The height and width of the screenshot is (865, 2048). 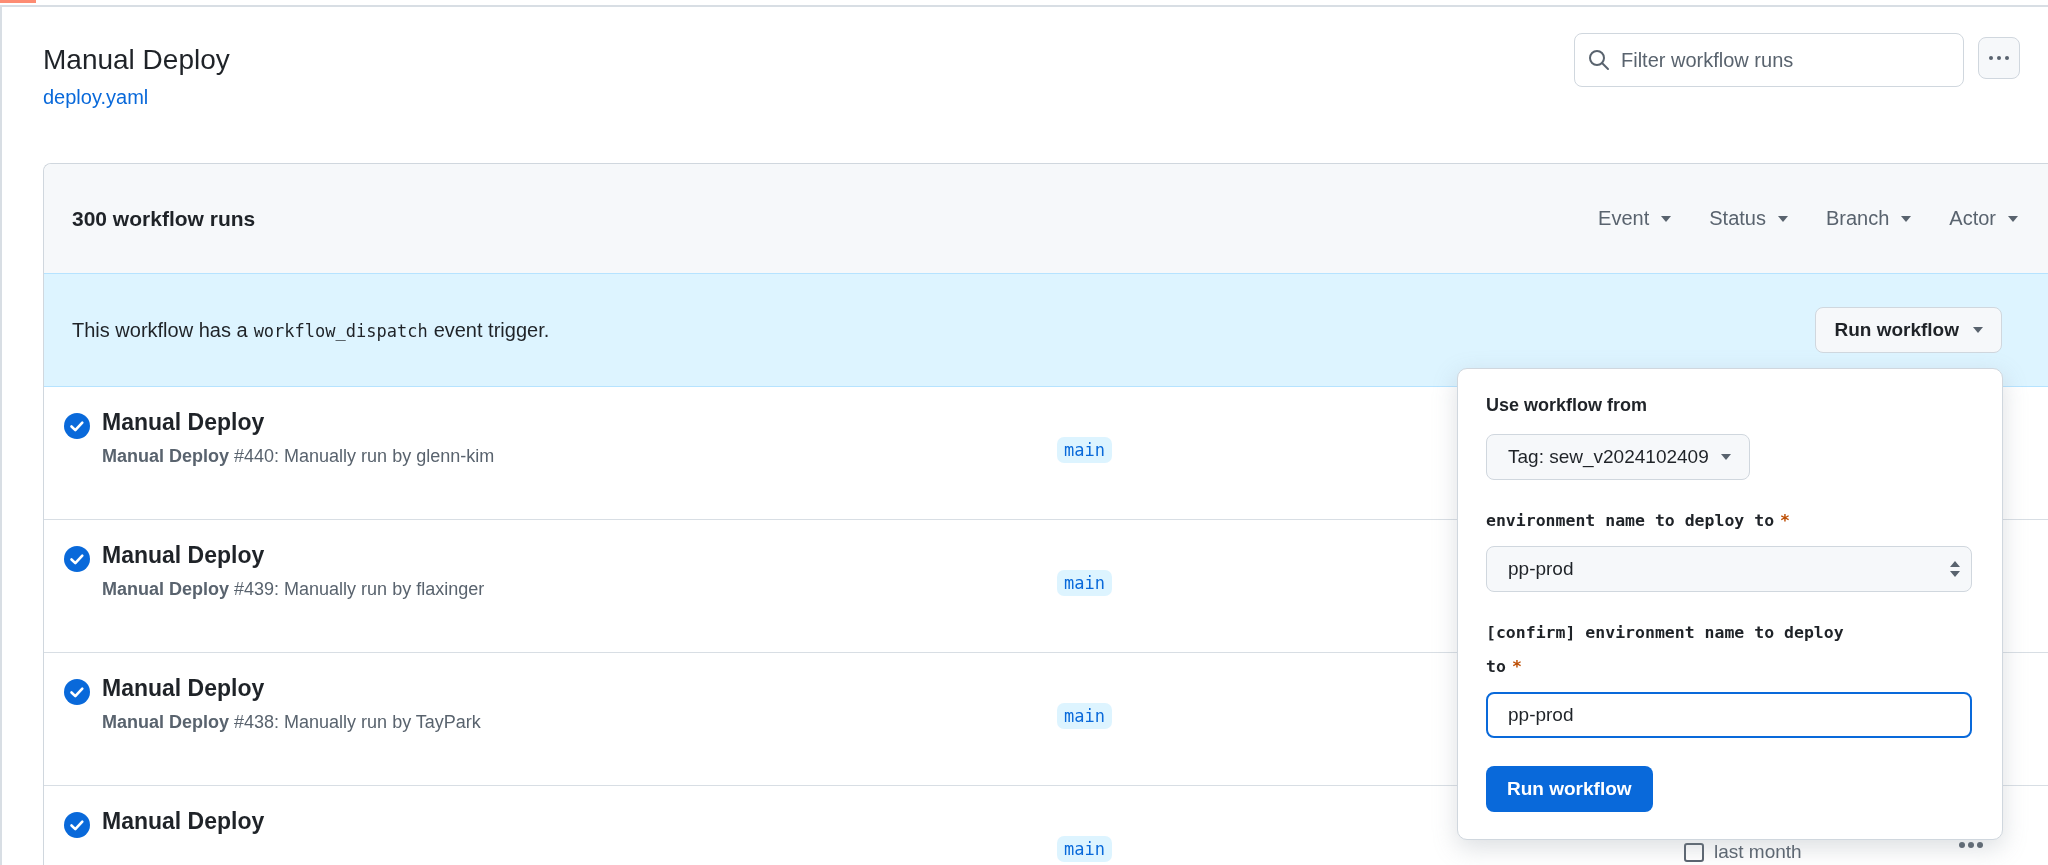 I want to click on run-workflow-dropdown: Run workflow, so click(x=1908, y=330).